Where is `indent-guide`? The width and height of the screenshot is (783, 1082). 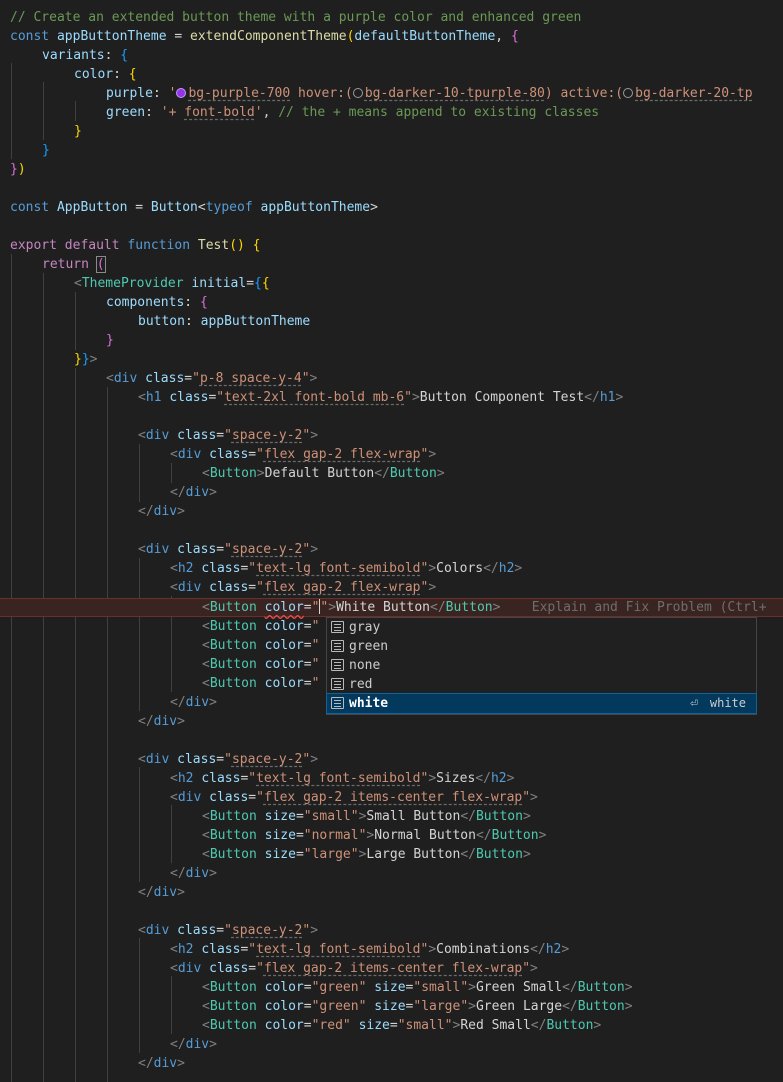
indent-guide is located at coordinates (171, 834).